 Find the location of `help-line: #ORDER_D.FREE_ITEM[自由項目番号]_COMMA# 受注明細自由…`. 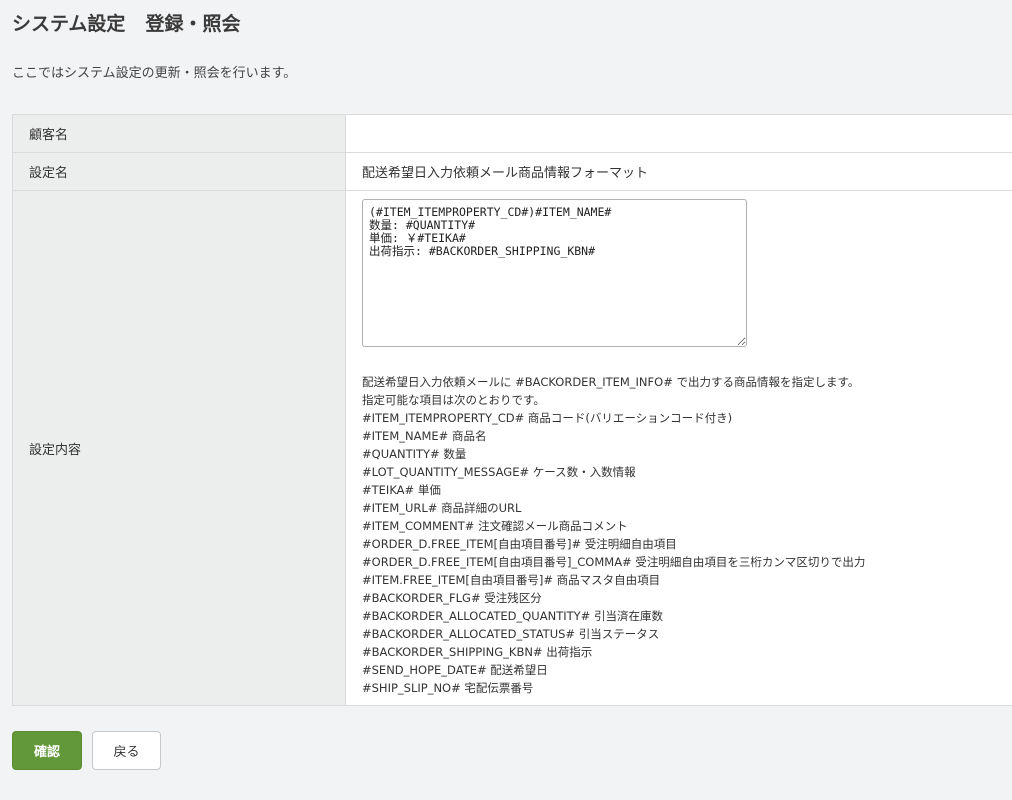

help-line: #ORDER_D.FREE_ITEM[自由項目番号]_COMMA# 受注明細自由… is located at coordinates (614, 562).